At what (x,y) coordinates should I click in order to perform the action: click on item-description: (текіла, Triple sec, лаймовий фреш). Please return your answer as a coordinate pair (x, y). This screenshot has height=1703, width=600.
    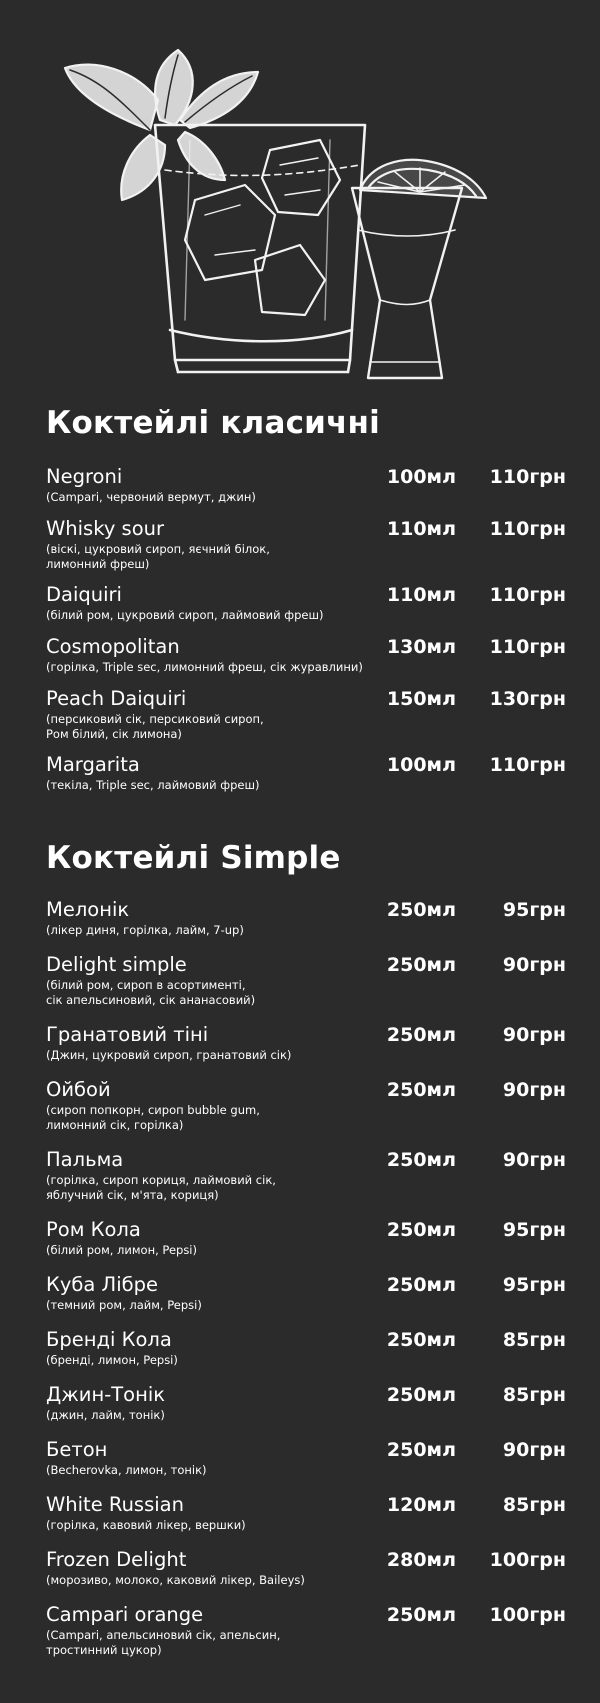
    Looking at the image, I should click on (153, 785).